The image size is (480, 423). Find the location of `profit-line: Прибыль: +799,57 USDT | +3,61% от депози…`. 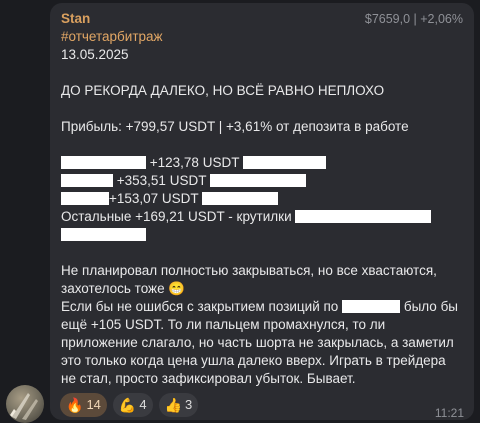

profit-line: Прибыль: +799,57 USDT | +3,61% от депози… is located at coordinates (235, 126).